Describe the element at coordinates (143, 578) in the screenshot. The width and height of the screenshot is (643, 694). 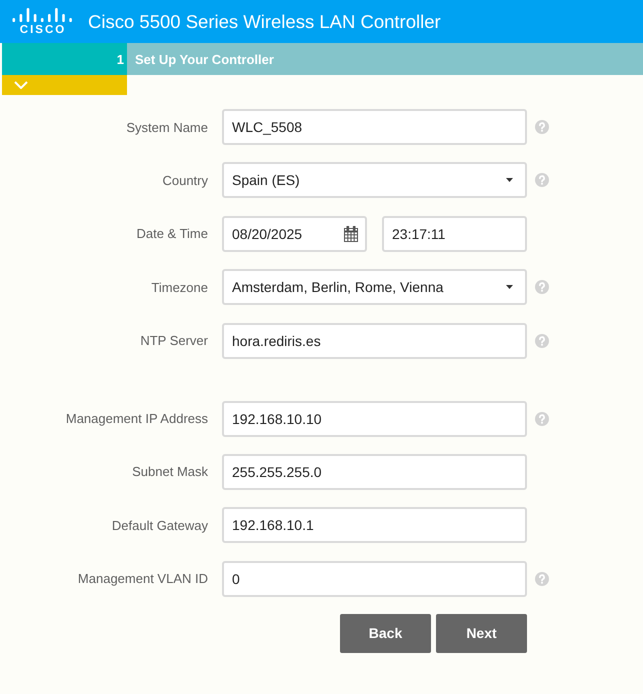
I see `field-label: Management VLAN ID` at that location.